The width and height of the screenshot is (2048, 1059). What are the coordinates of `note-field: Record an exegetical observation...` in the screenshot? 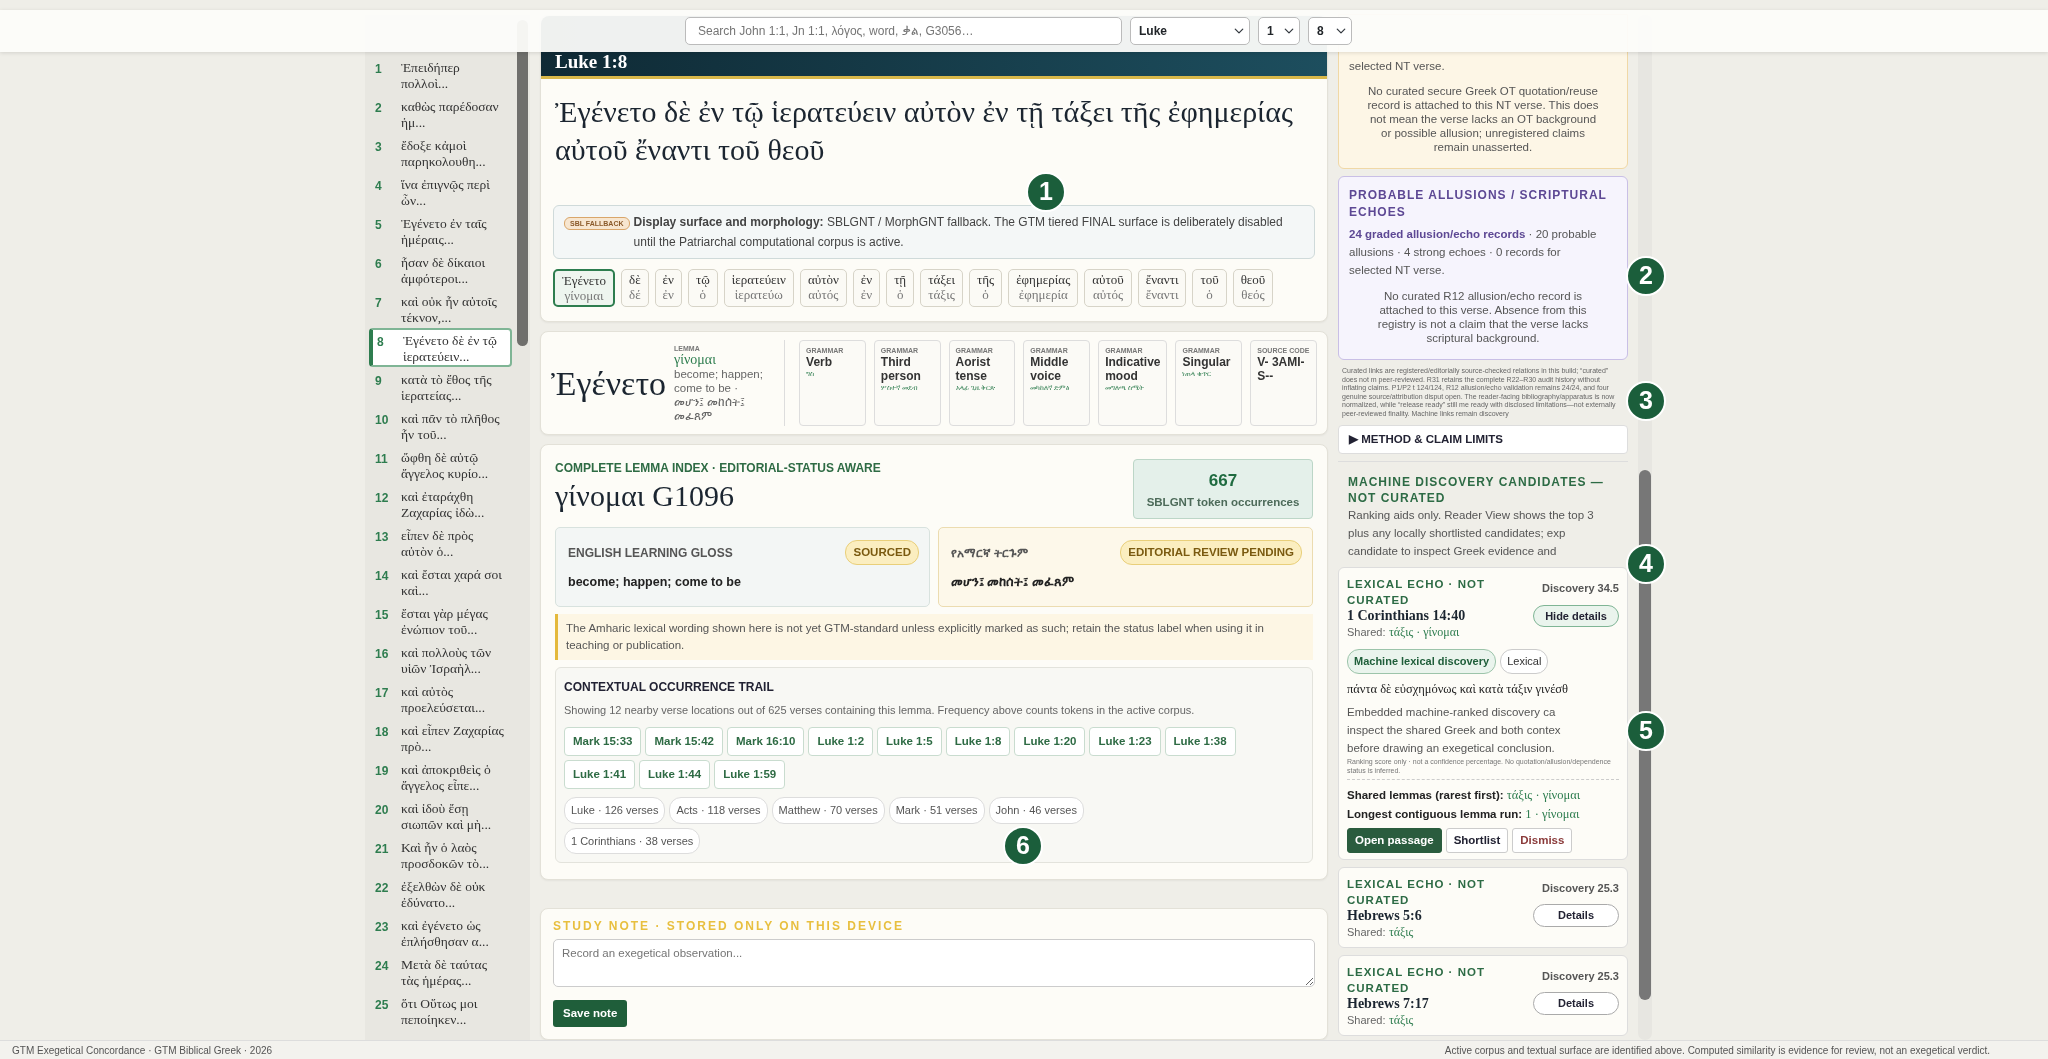 It's located at (934, 963).